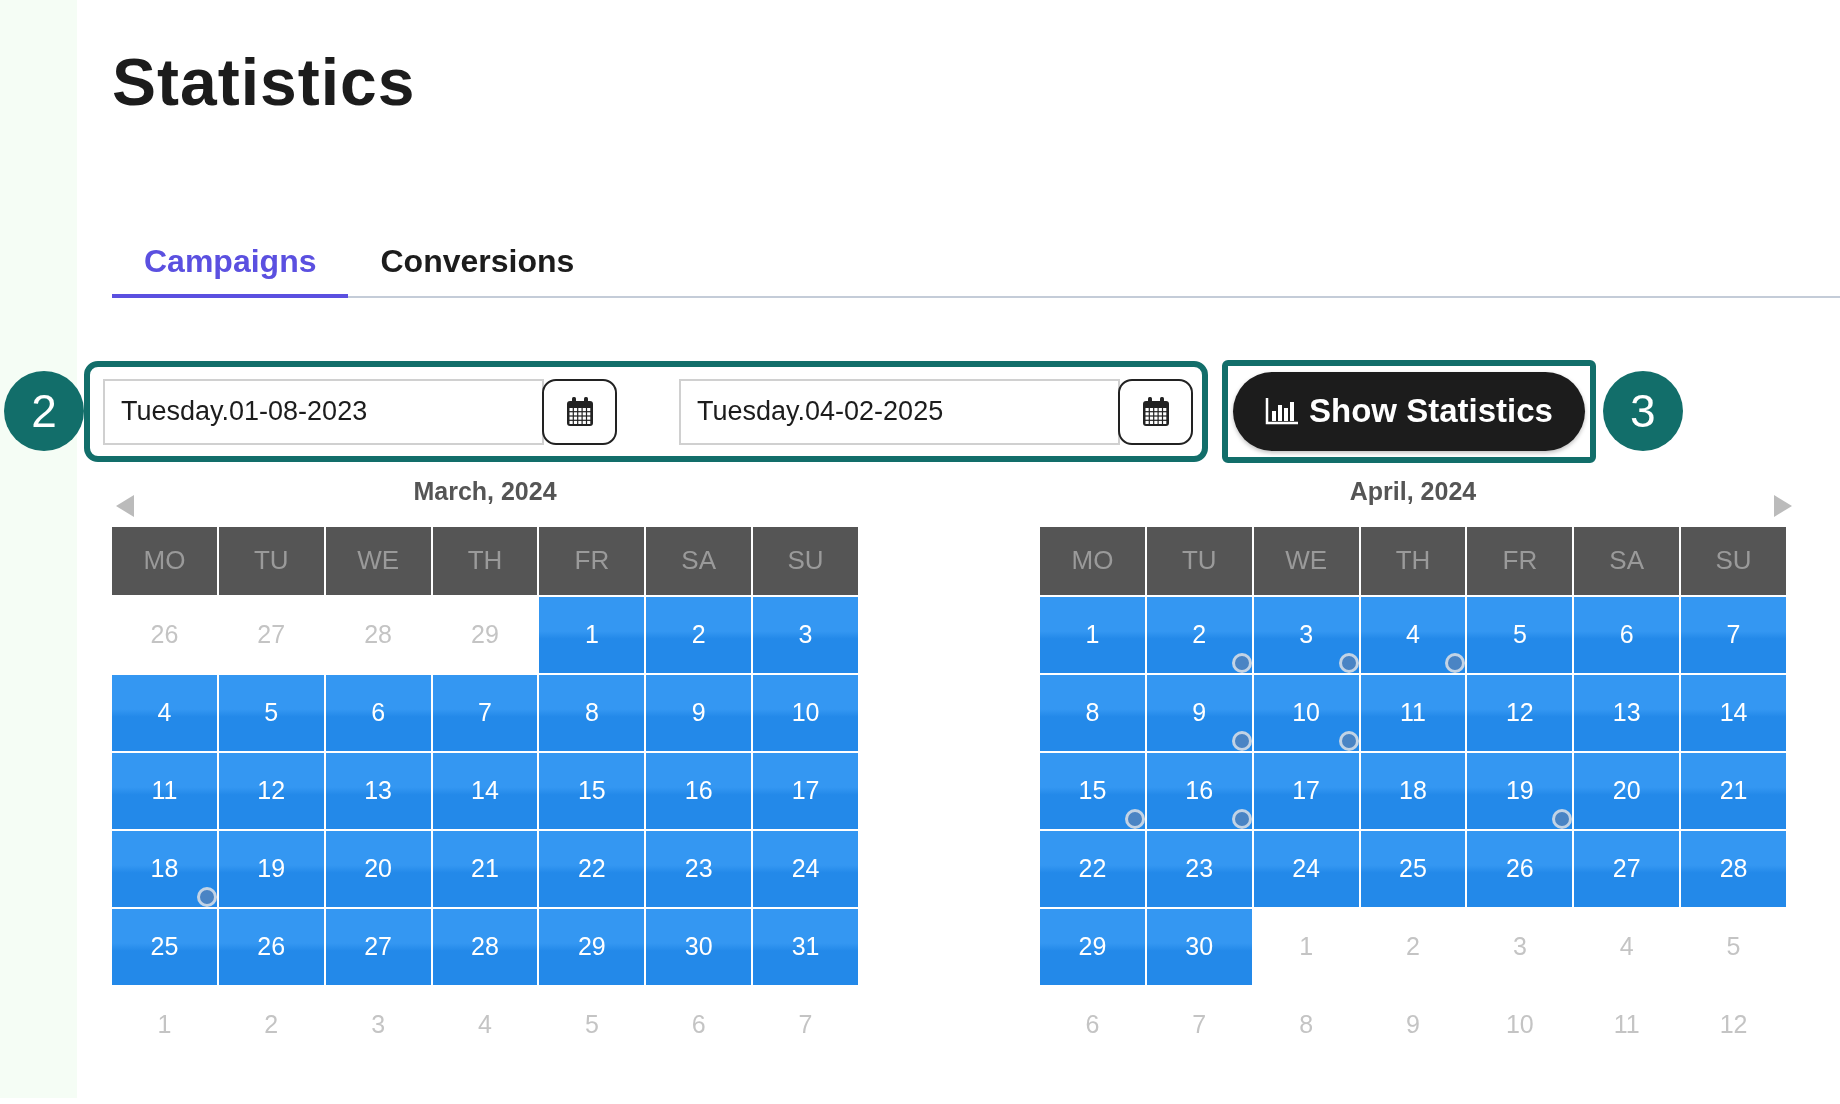  Describe the element at coordinates (230, 270) in the screenshot. I see `tab: Campaigns` at that location.